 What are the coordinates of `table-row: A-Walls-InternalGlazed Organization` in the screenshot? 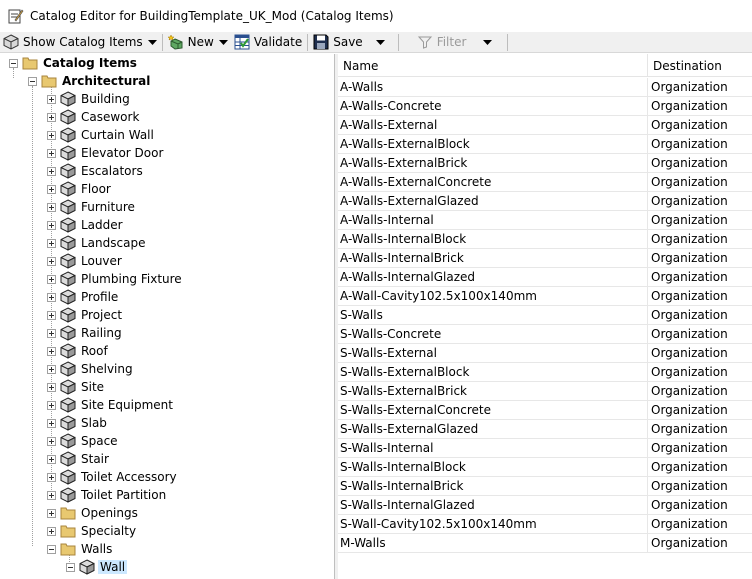 It's located at (545, 277).